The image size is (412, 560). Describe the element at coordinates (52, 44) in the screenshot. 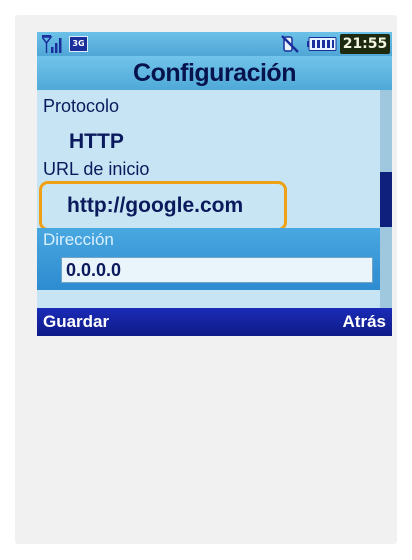

I see `signal-icon` at that location.